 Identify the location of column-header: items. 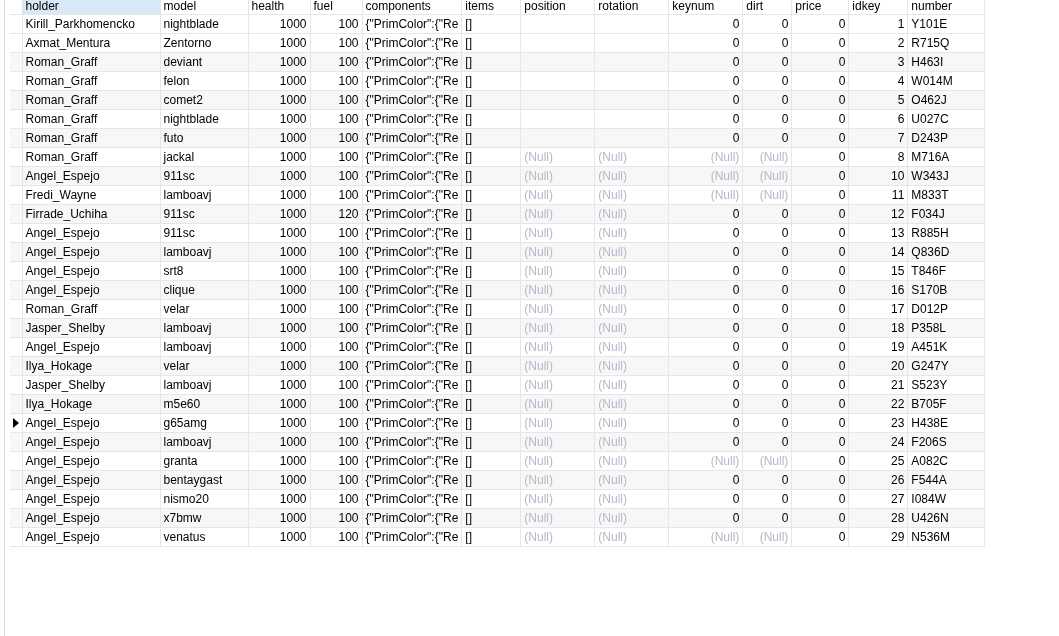
(491, 7).